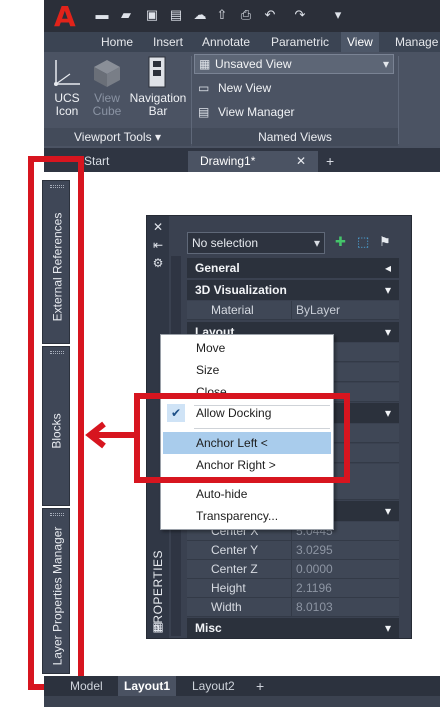 The image size is (440, 707). I want to click on viewport-tools-panel-title: Viewport Tools ▾, so click(117, 137).